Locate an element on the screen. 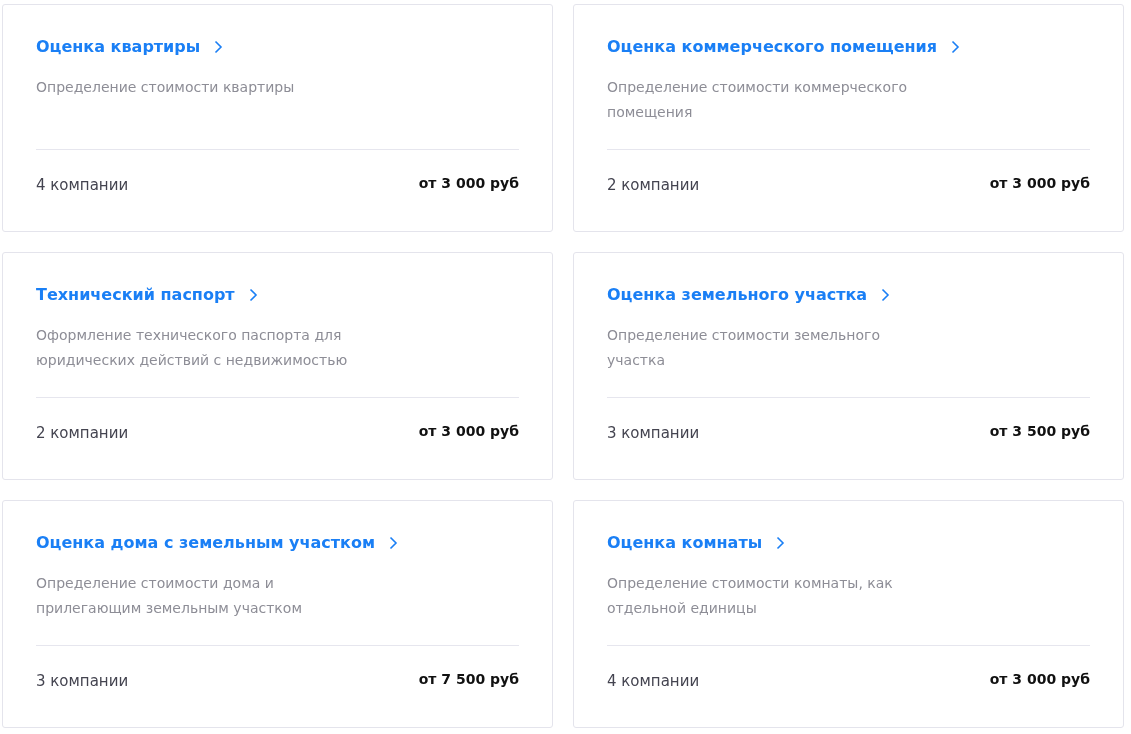 This screenshot has width=1131, height=734. service-description: Определение стоимости дома и прилегающим земельным участком is located at coordinates (169, 596).